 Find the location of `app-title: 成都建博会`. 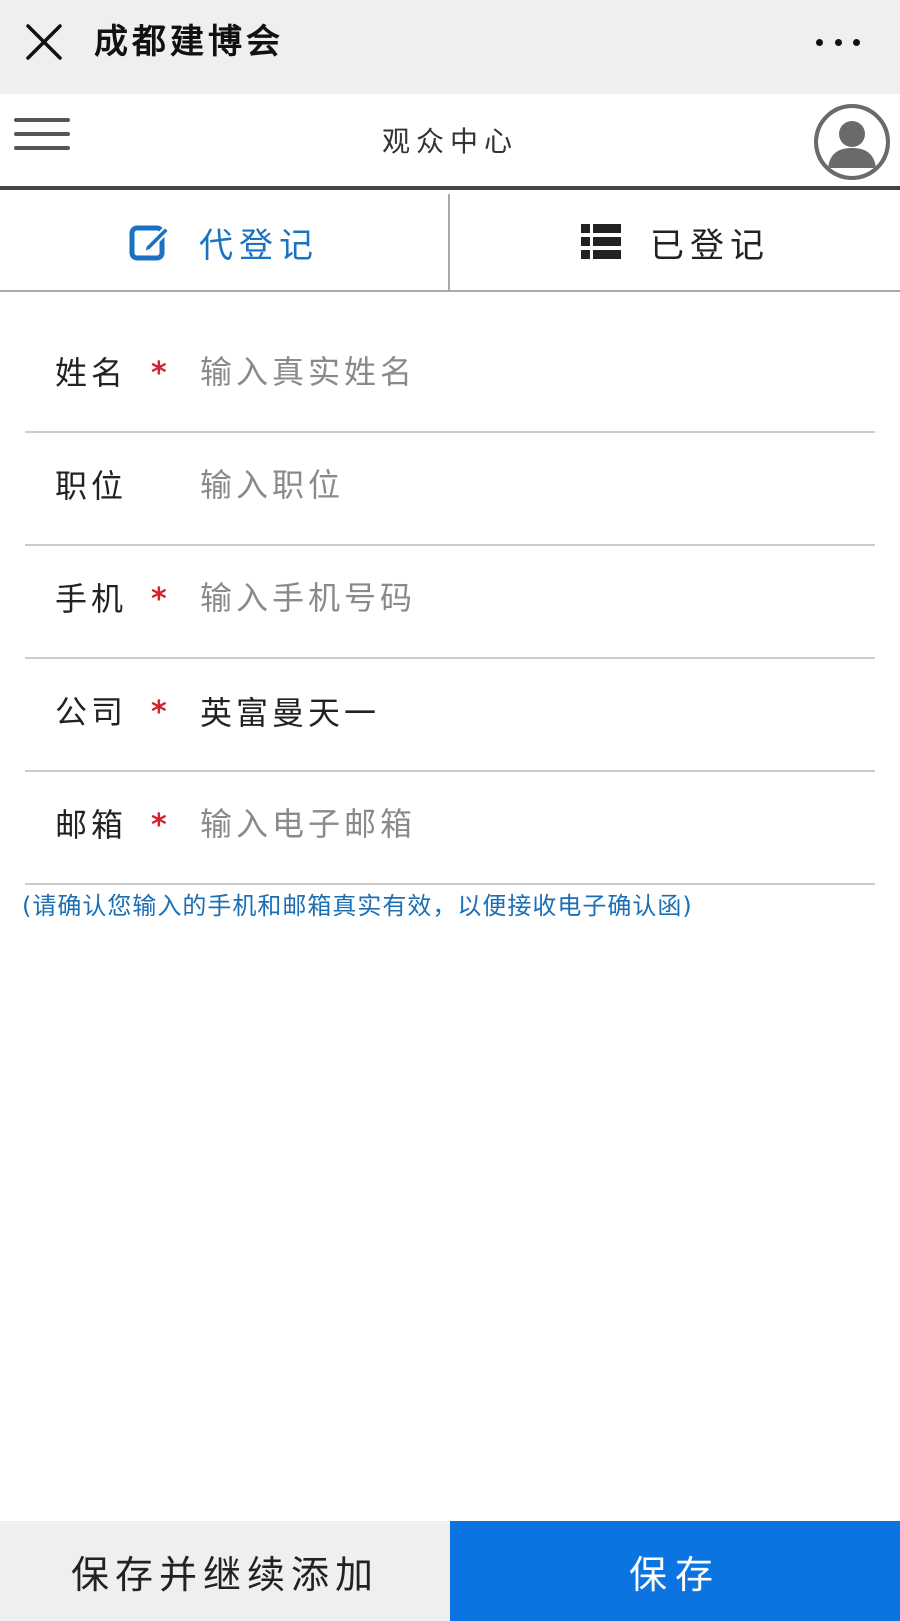

app-title: 成都建博会 is located at coordinates (189, 42).